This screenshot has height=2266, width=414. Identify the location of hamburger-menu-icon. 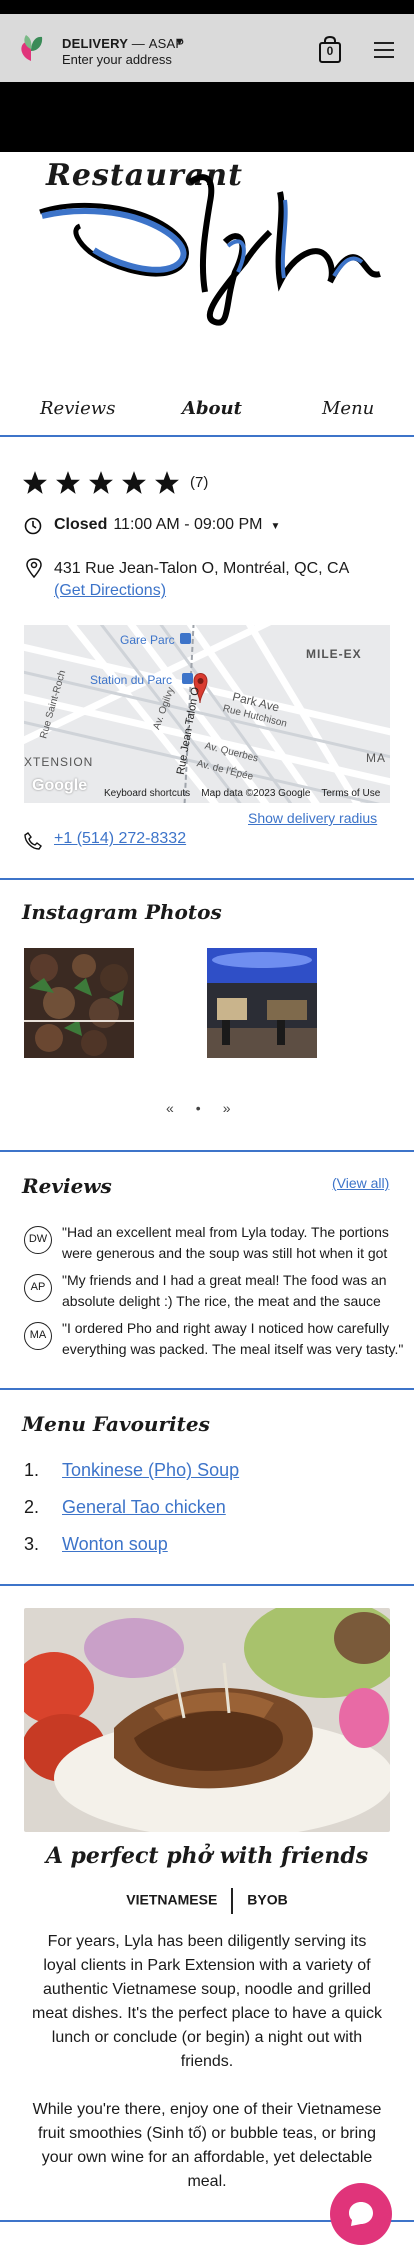
(384, 50).